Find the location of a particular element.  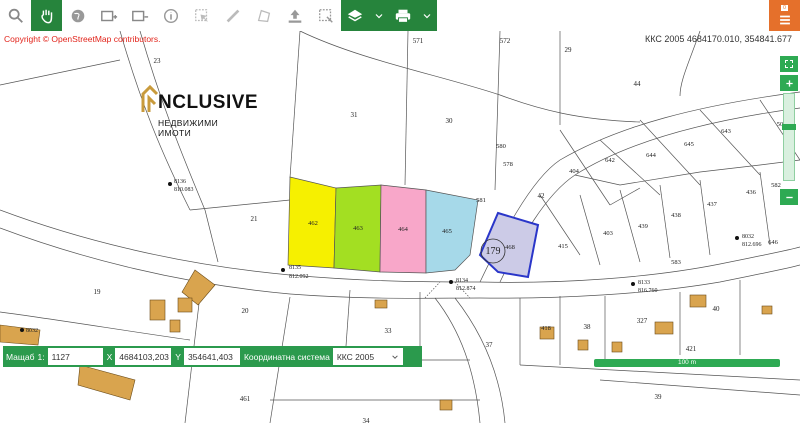

house-logo-icon is located at coordinates (150, 98).